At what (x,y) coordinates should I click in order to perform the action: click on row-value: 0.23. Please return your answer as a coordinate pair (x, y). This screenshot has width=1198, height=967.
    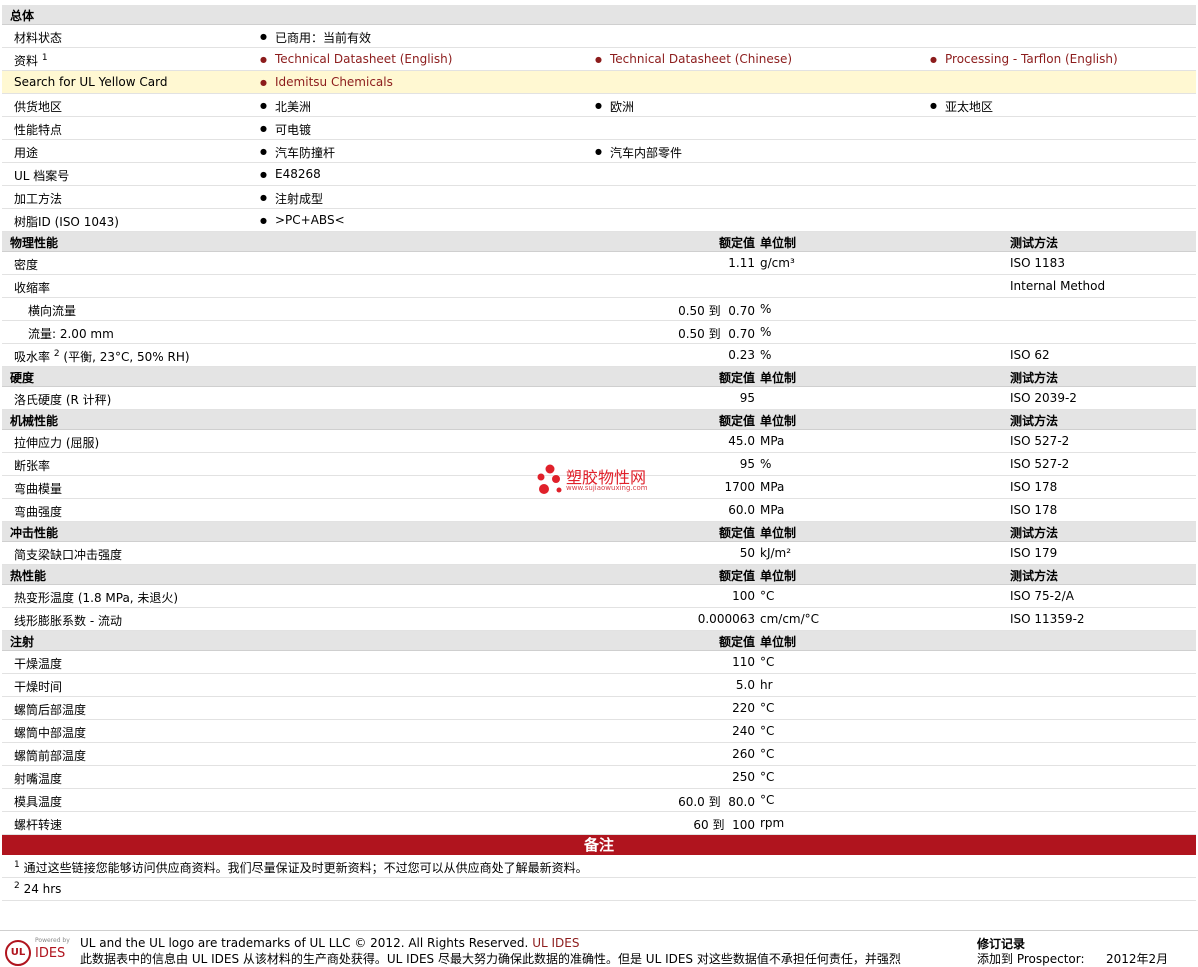
    Looking at the image, I should click on (741, 355).